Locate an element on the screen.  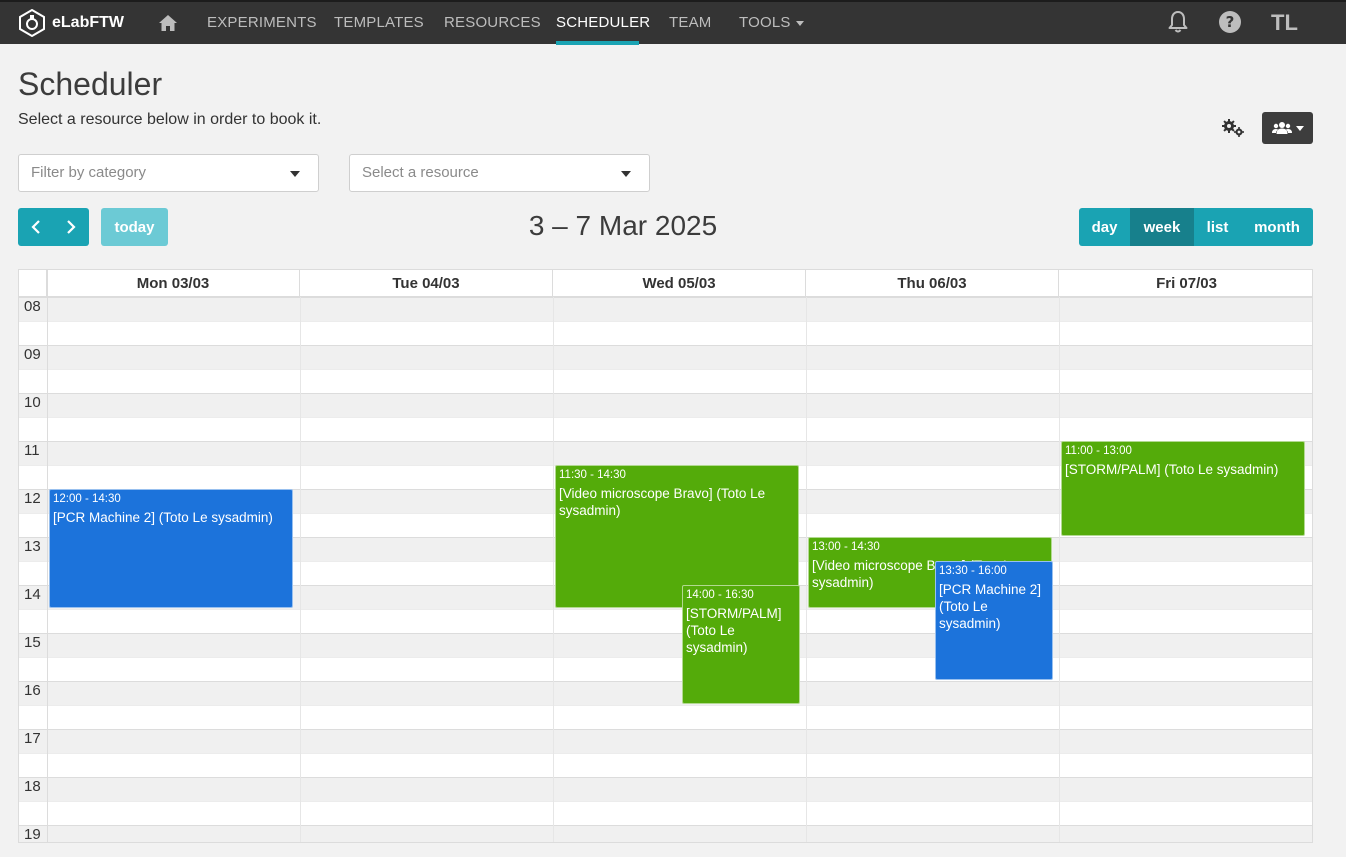
users-icon is located at coordinates (1281, 128).